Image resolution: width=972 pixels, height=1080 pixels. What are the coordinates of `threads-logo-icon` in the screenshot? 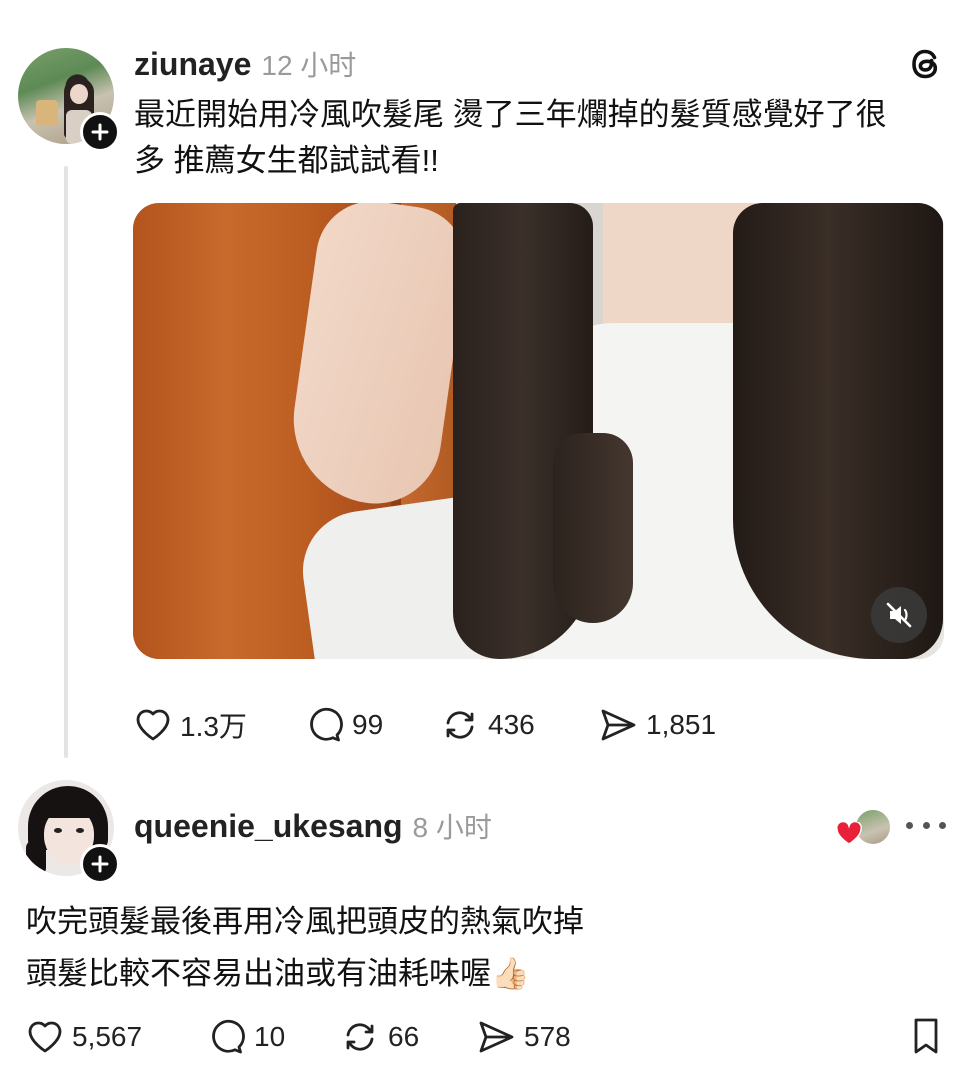 It's located at (926, 64).